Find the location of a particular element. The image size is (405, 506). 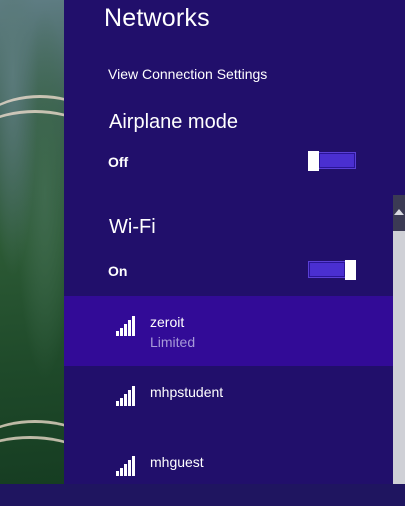

network-item-mhguest: mhguest is located at coordinates (228, 471).